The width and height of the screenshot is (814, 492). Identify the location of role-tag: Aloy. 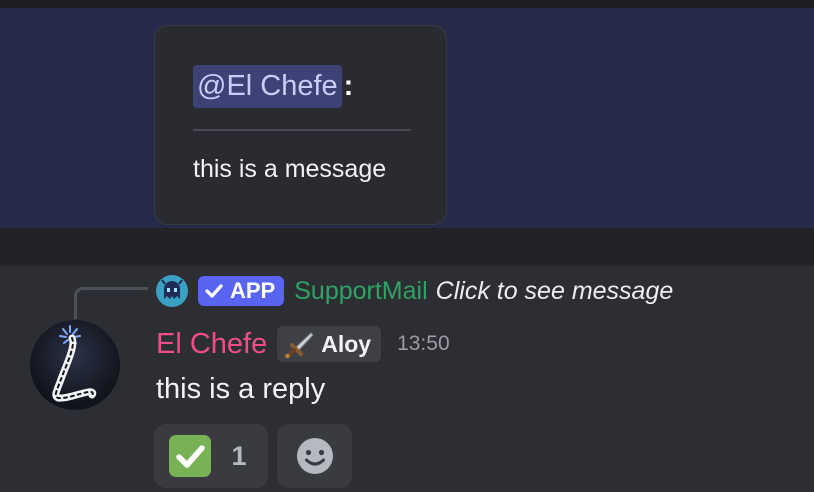
(329, 344).